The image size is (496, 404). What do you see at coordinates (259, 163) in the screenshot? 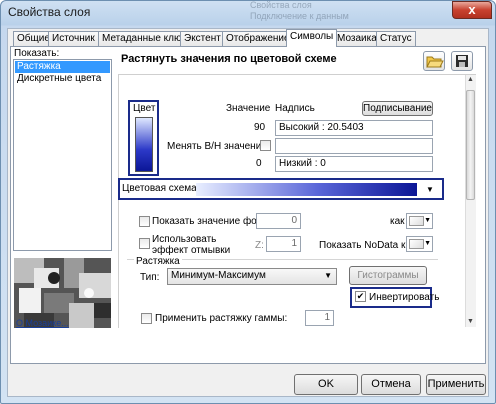
I see `low-value: 0` at bounding box center [259, 163].